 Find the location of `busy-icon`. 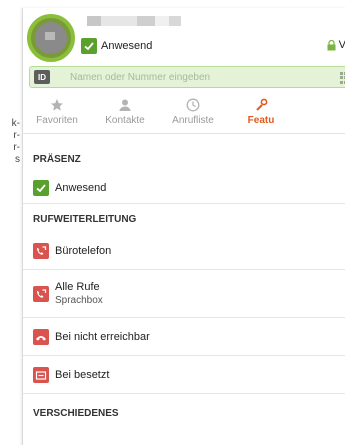

busy-icon is located at coordinates (41, 374).